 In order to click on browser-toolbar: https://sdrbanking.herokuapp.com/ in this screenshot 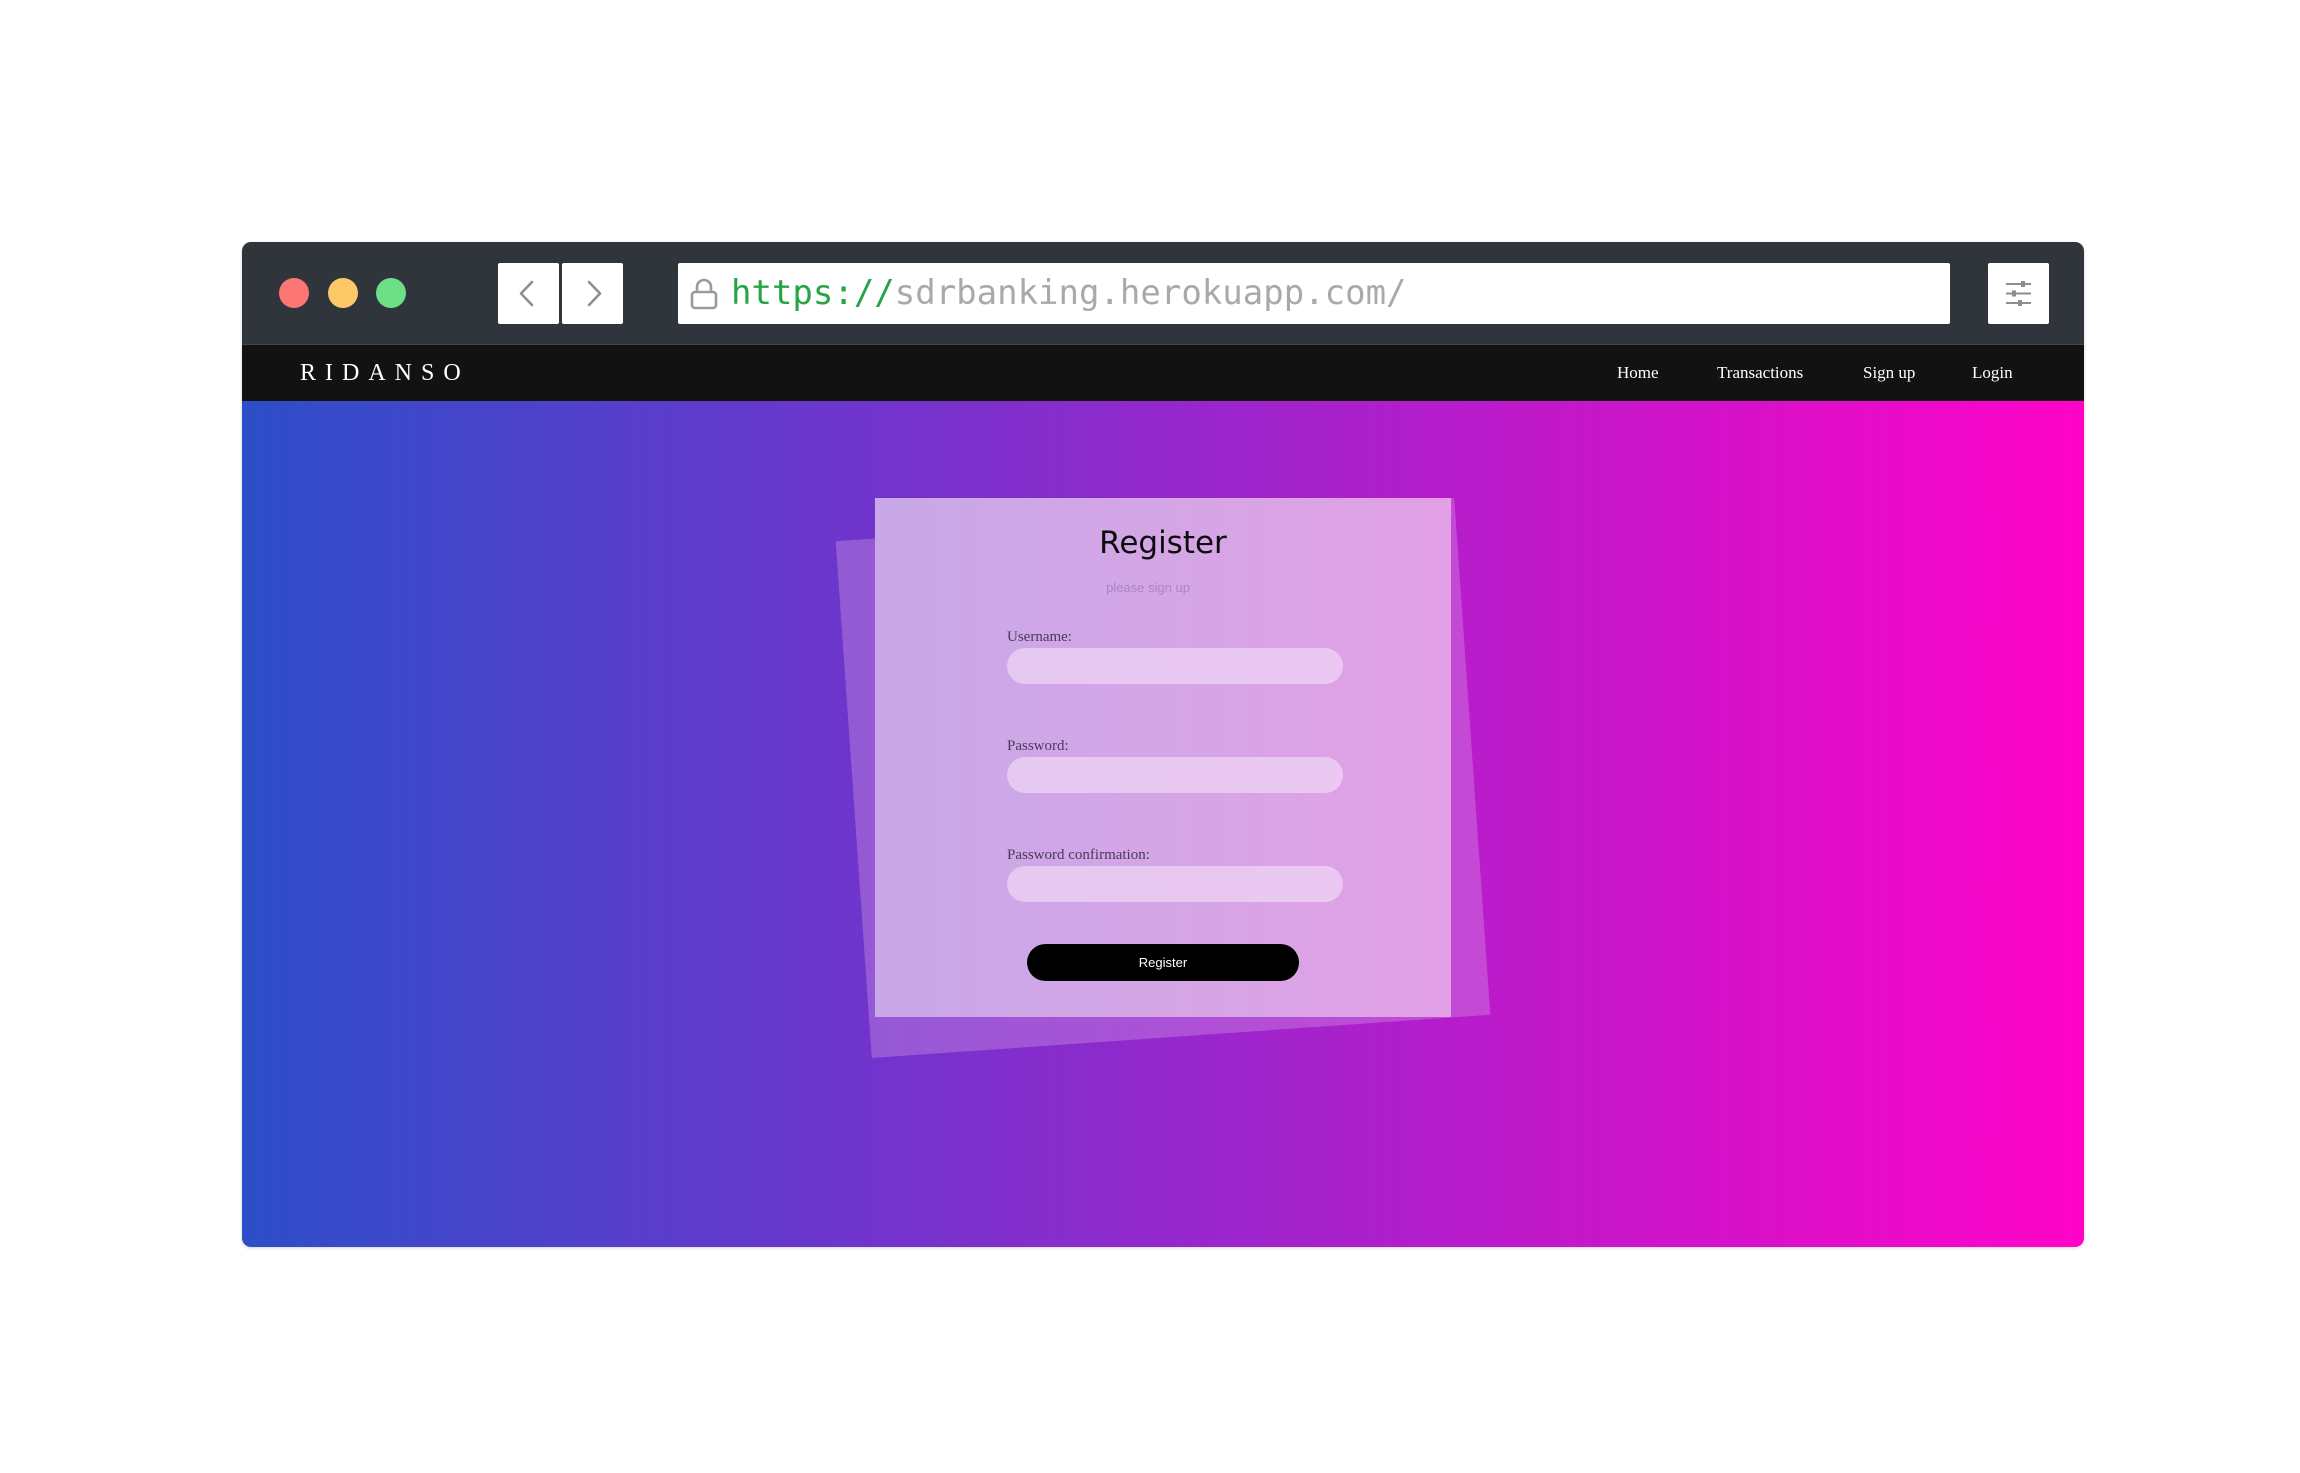, I will do `click(1163, 293)`.